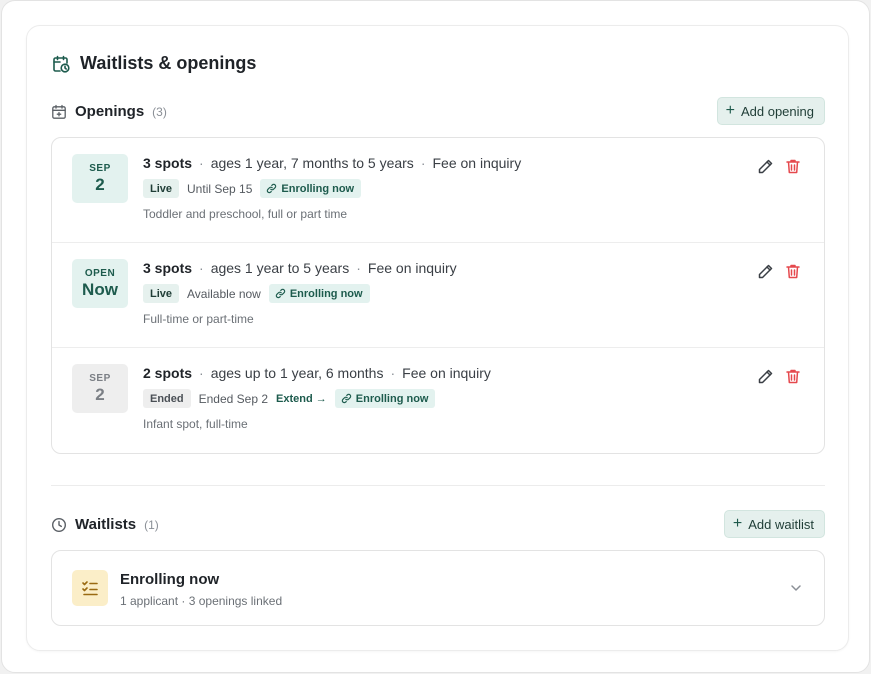 The image size is (871, 674). What do you see at coordinates (438, 524) in the screenshot?
I see `waitlists-header: Waitlists (1) + Add waitlist` at bounding box center [438, 524].